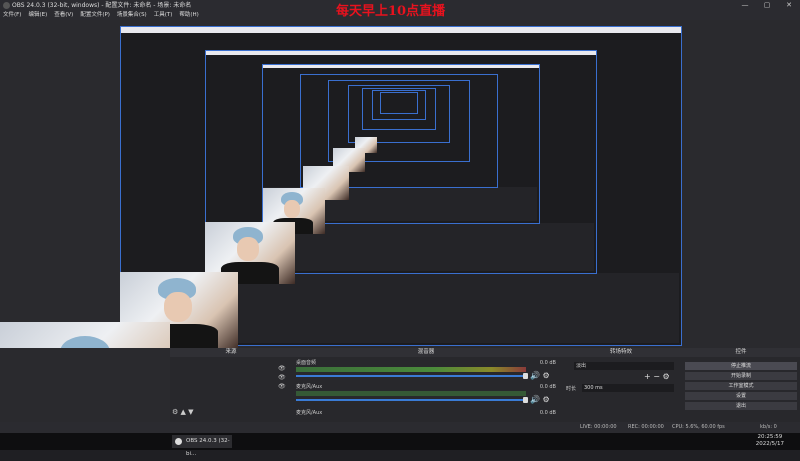  What do you see at coordinates (789, 5) in the screenshot?
I see `close-icon: ✕` at bounding box center [789, 5].